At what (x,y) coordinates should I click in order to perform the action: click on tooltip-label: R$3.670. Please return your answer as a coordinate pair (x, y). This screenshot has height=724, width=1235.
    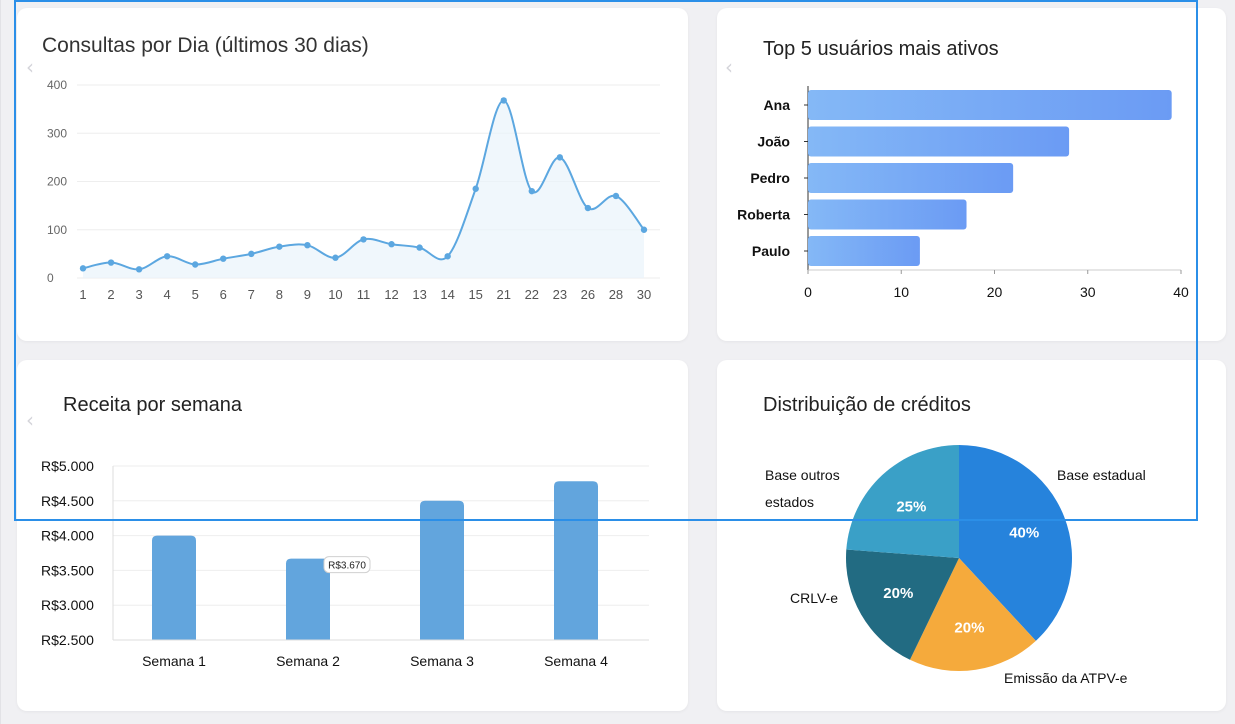
    Looking at the image, I should click on (347, 566).